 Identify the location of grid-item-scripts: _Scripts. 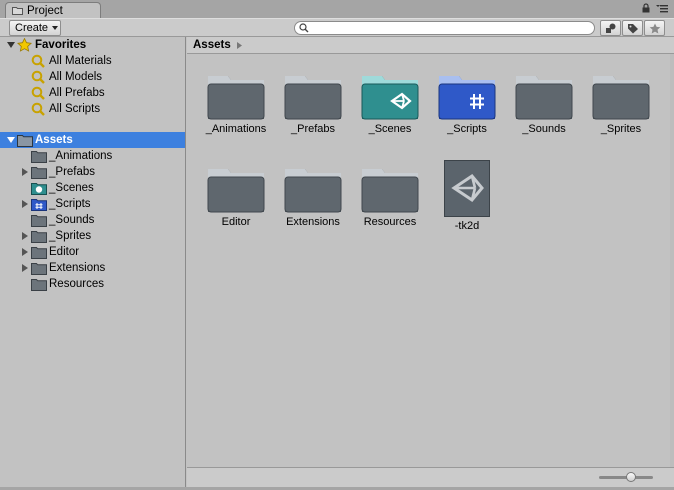
(467, 117).